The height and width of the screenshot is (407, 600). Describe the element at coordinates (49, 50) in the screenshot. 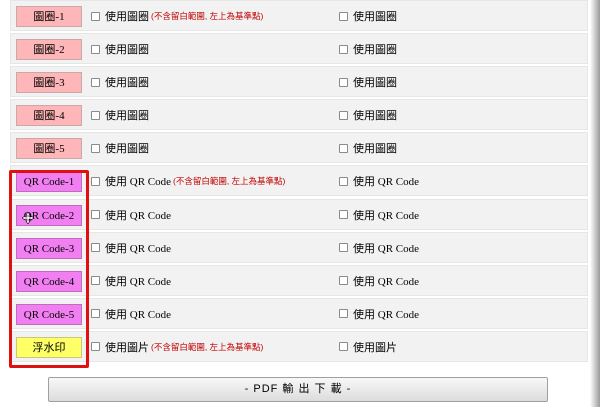

I see `element-tag: 圖圈-2` at that location.